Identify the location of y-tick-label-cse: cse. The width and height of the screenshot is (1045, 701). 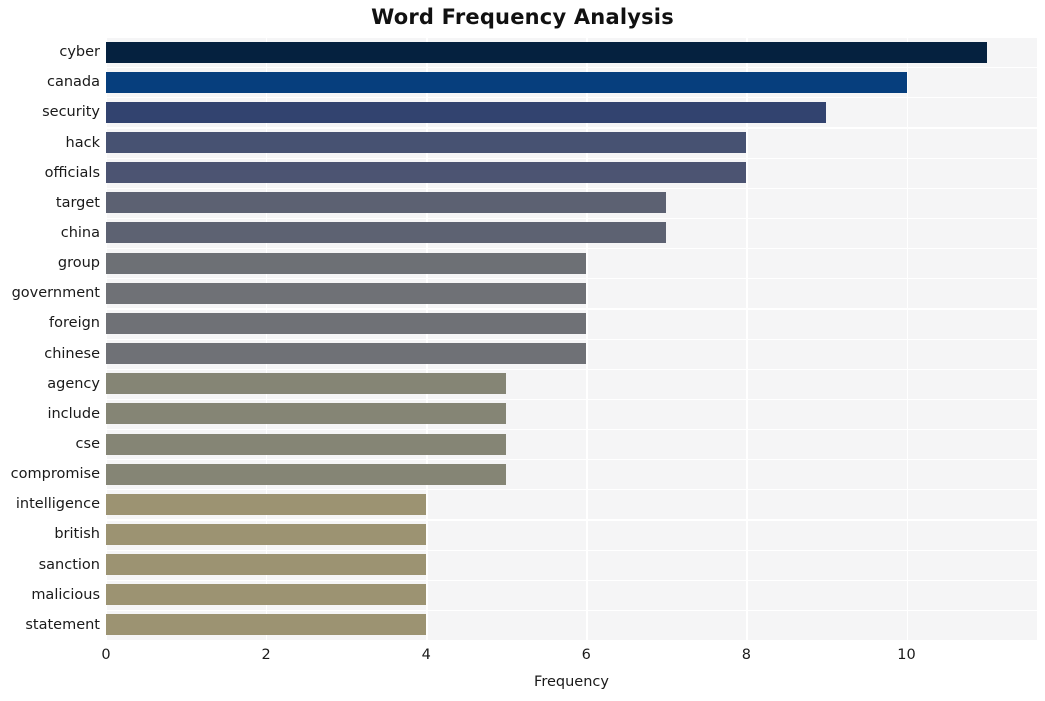
(87, 444).